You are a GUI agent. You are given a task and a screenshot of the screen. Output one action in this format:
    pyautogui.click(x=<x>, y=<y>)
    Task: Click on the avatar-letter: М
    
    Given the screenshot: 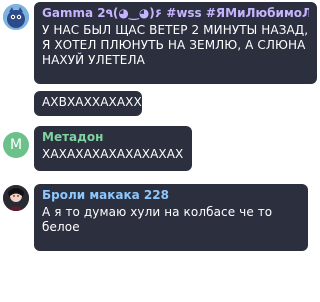 What is the action you would take?
    pyautogui.click(x=16, y=145)
    